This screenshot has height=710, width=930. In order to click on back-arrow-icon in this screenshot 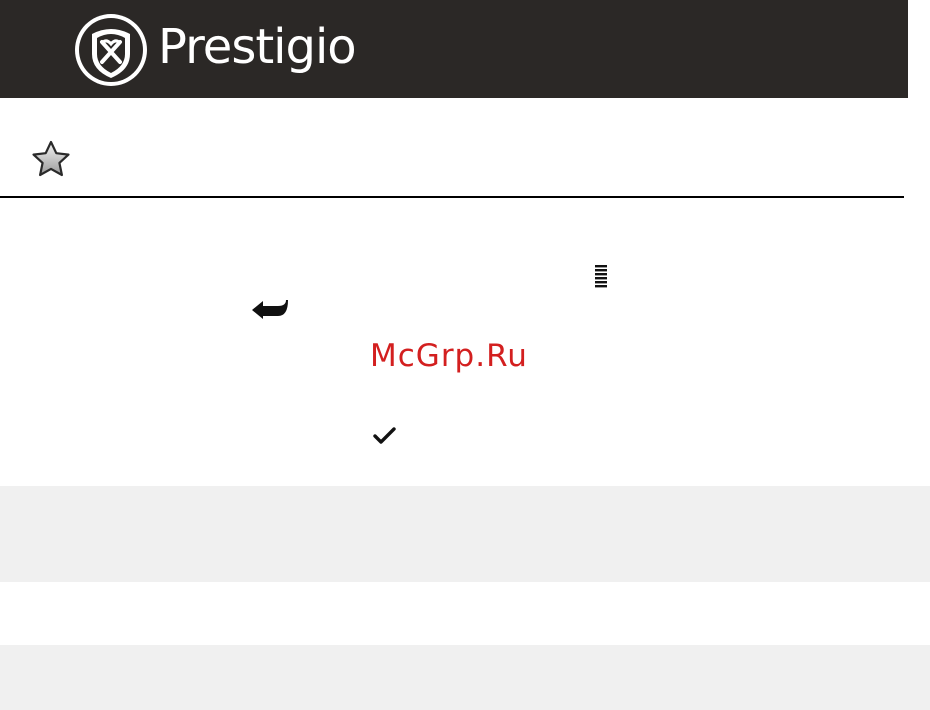, I will do `click(270, 309)`.